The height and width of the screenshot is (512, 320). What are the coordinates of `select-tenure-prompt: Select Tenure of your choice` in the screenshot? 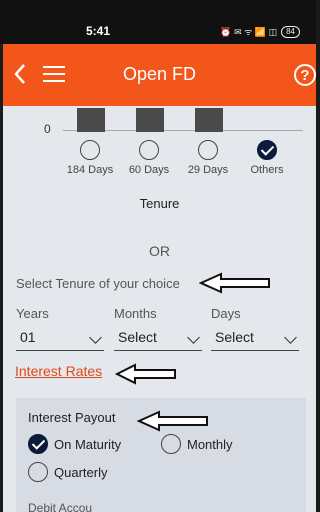 It's located at (98, 283).